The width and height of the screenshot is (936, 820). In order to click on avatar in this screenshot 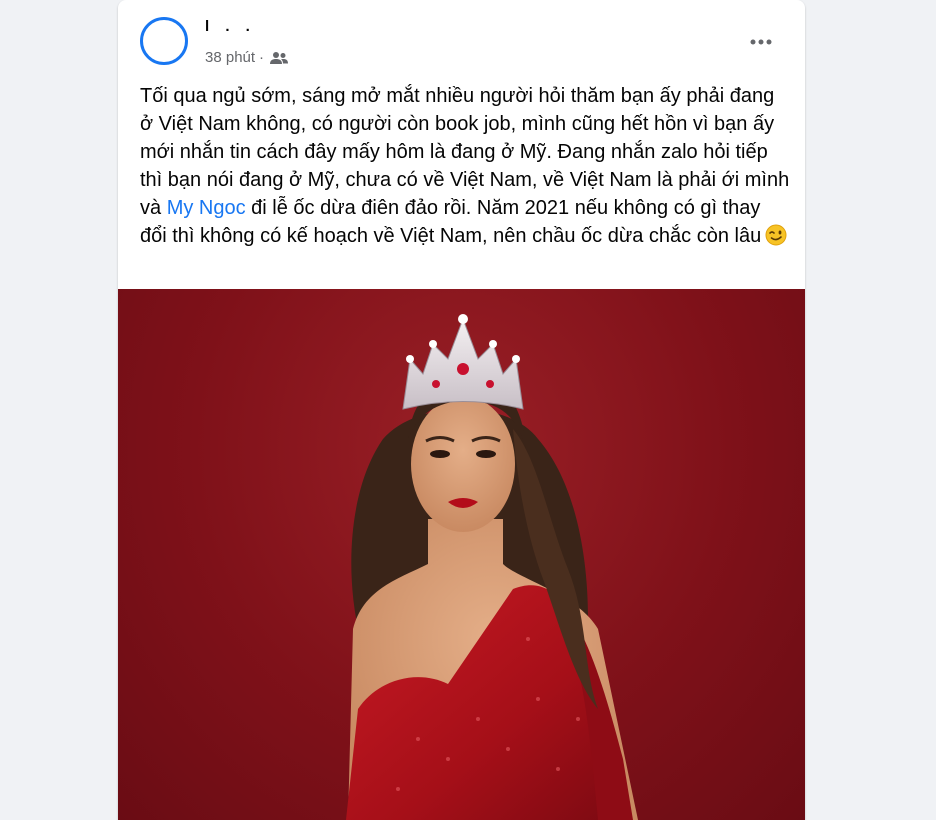, I will do `click(164, 41)`.